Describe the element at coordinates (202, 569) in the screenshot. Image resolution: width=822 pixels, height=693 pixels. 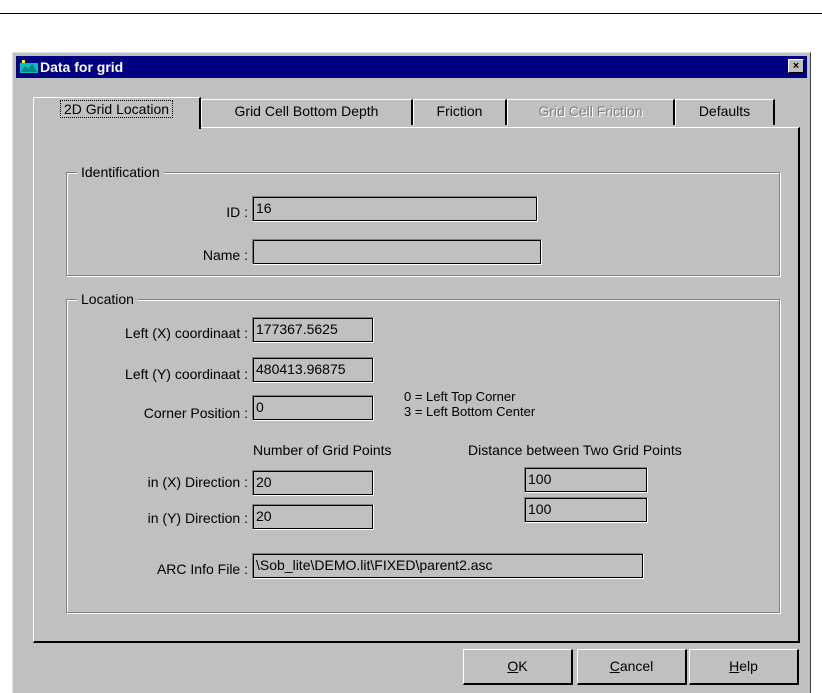
I see `arc-info-label: ARC Info File :` at that location.